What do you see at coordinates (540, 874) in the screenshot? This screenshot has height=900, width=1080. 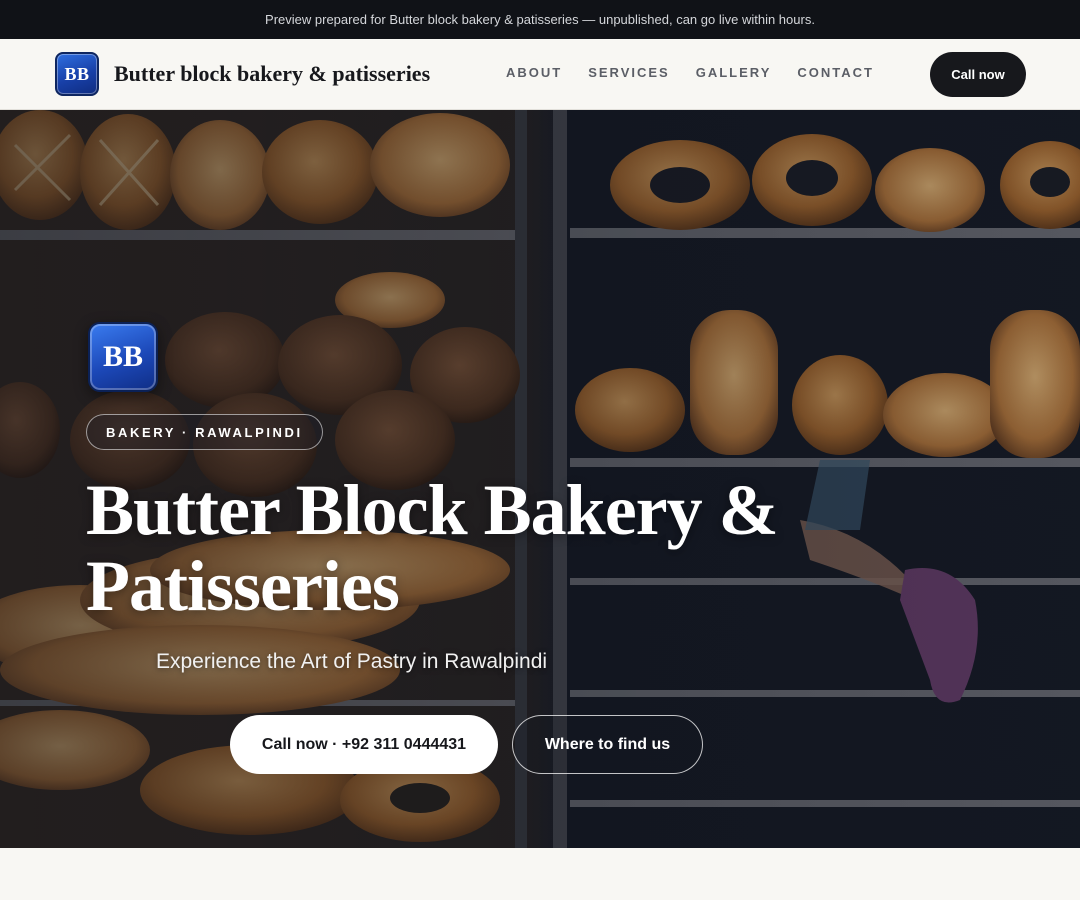 I see `next-section` at bounding box center [540, 874].